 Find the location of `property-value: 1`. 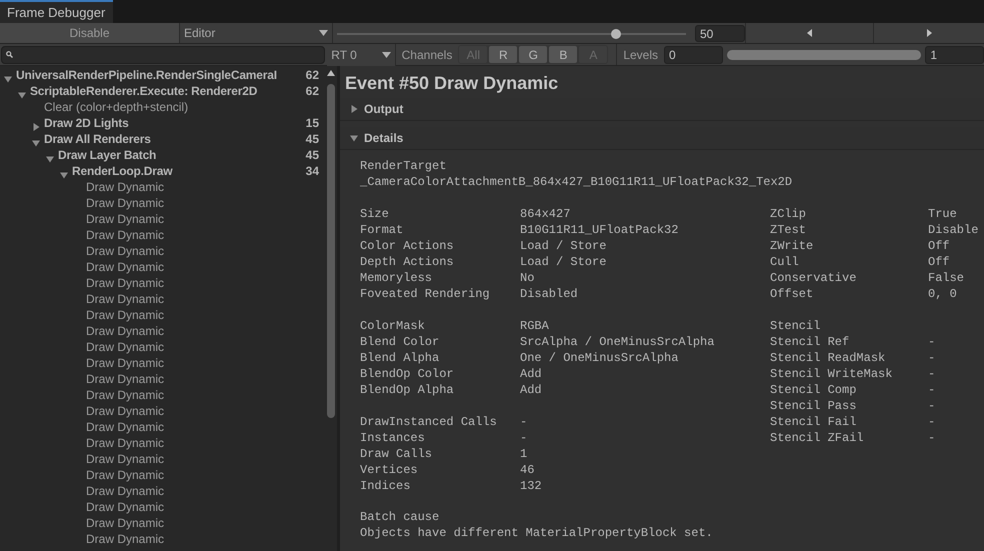

property-value: 1 is located at coordinates (524, 454).